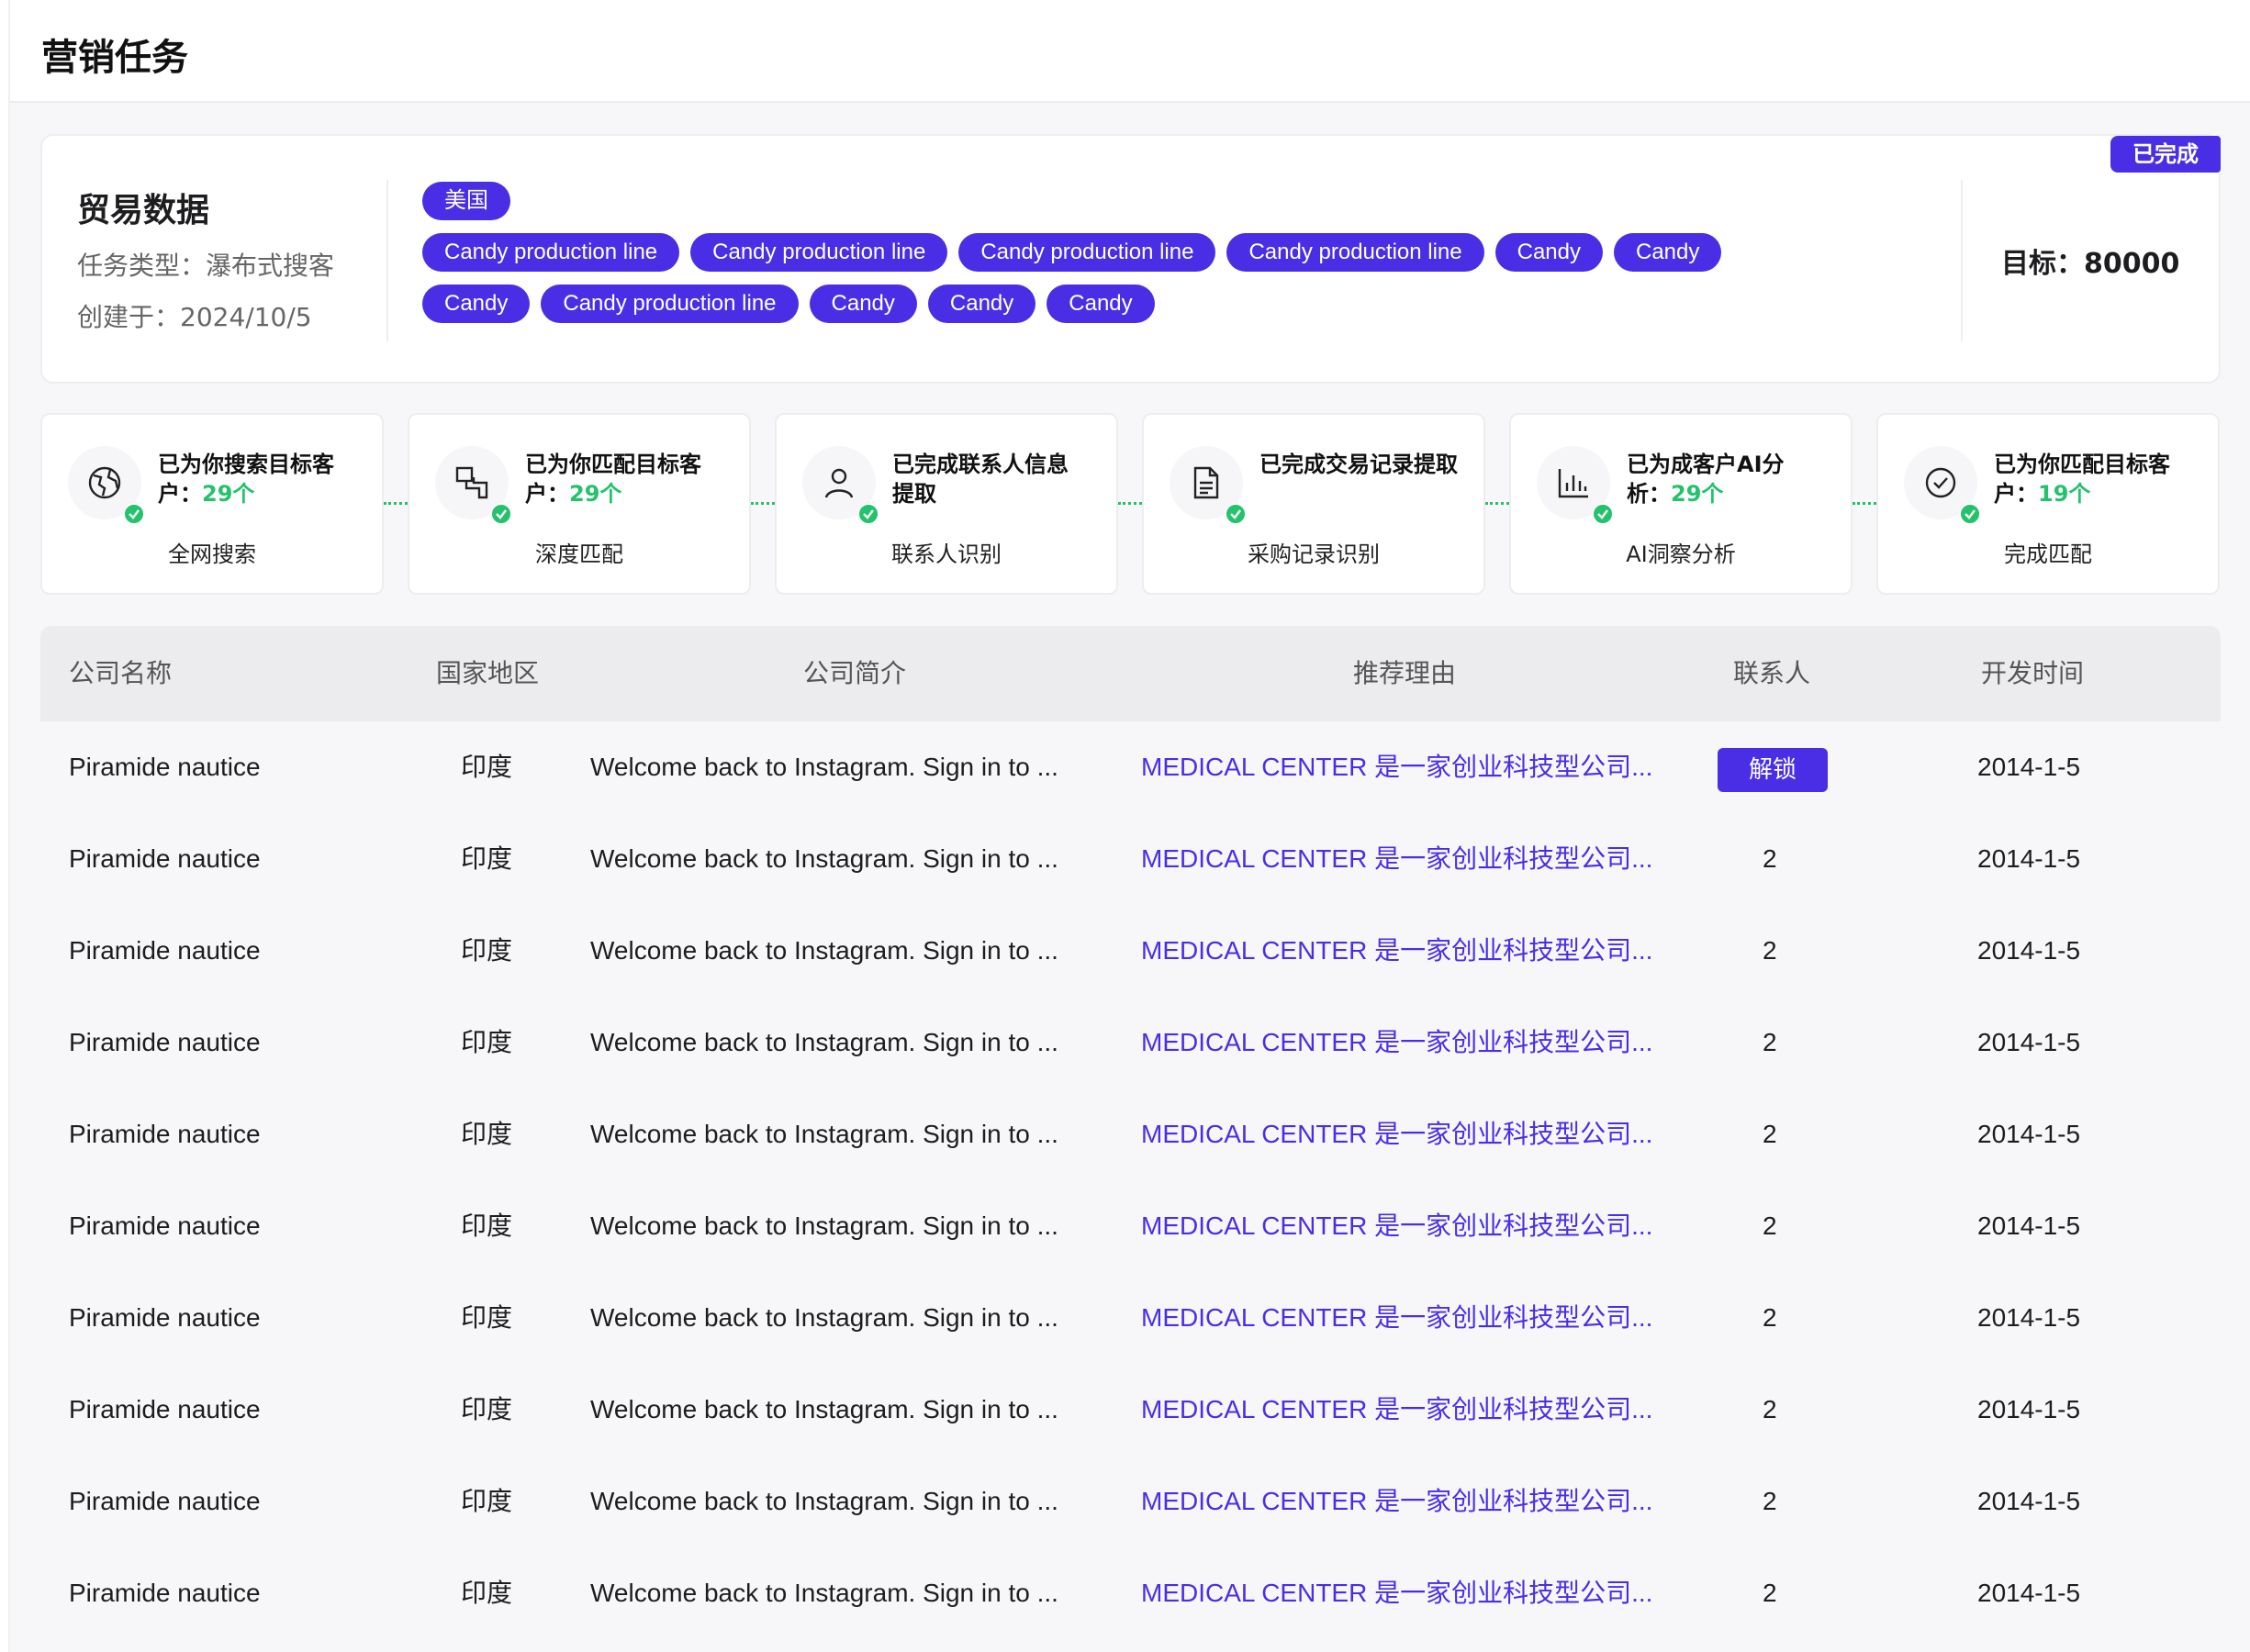  I want to click on tag-row: 美国, so click(1184, 207).